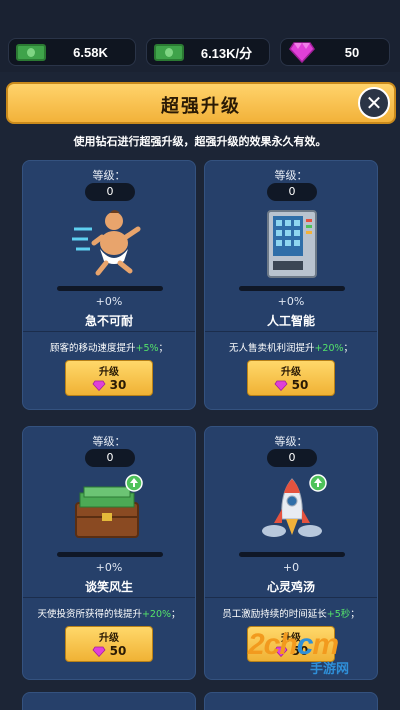  What do you see at coordinates (291, 614) in the screenshot?
I see `upgrade-description: 员工激励持续的时间延长+5秒；` at bounding box center [291, 614].